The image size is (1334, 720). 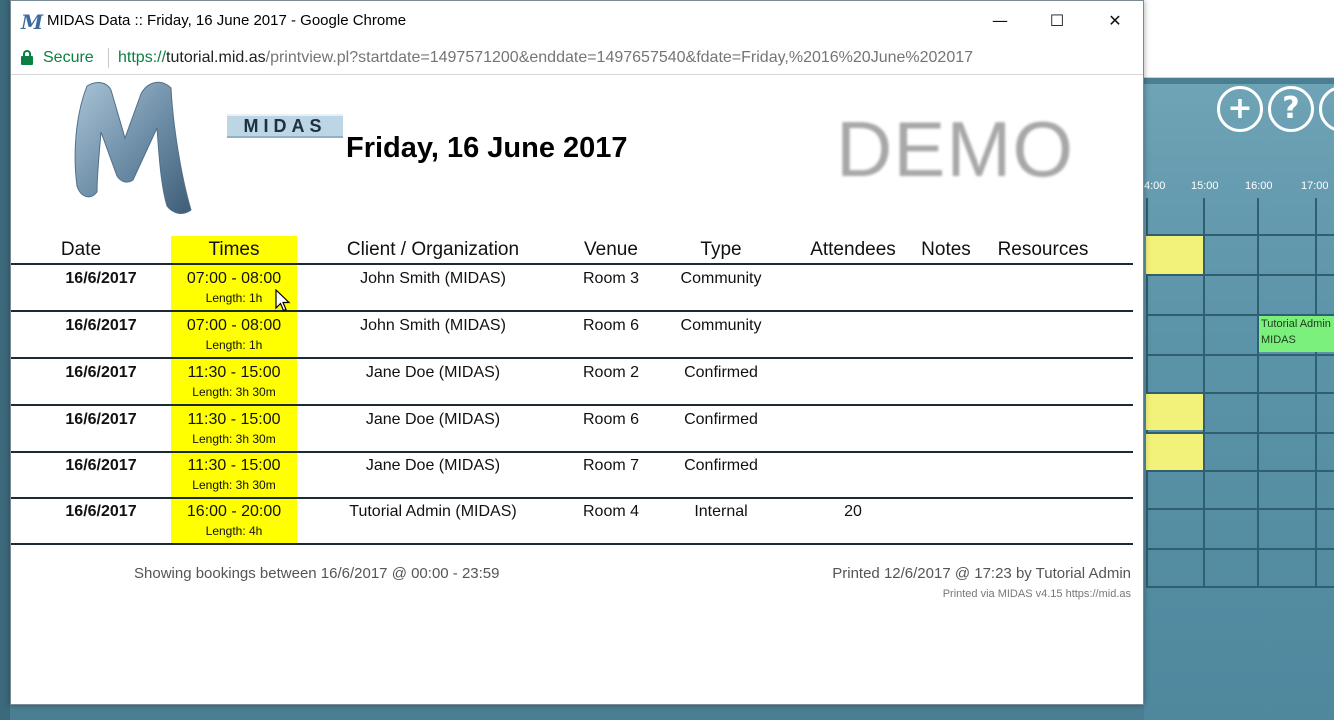 What do you see at coordinates (203, 146) in the screenshot?
I see `midas-logo: MIDAS` at bounding box center [203, 146].